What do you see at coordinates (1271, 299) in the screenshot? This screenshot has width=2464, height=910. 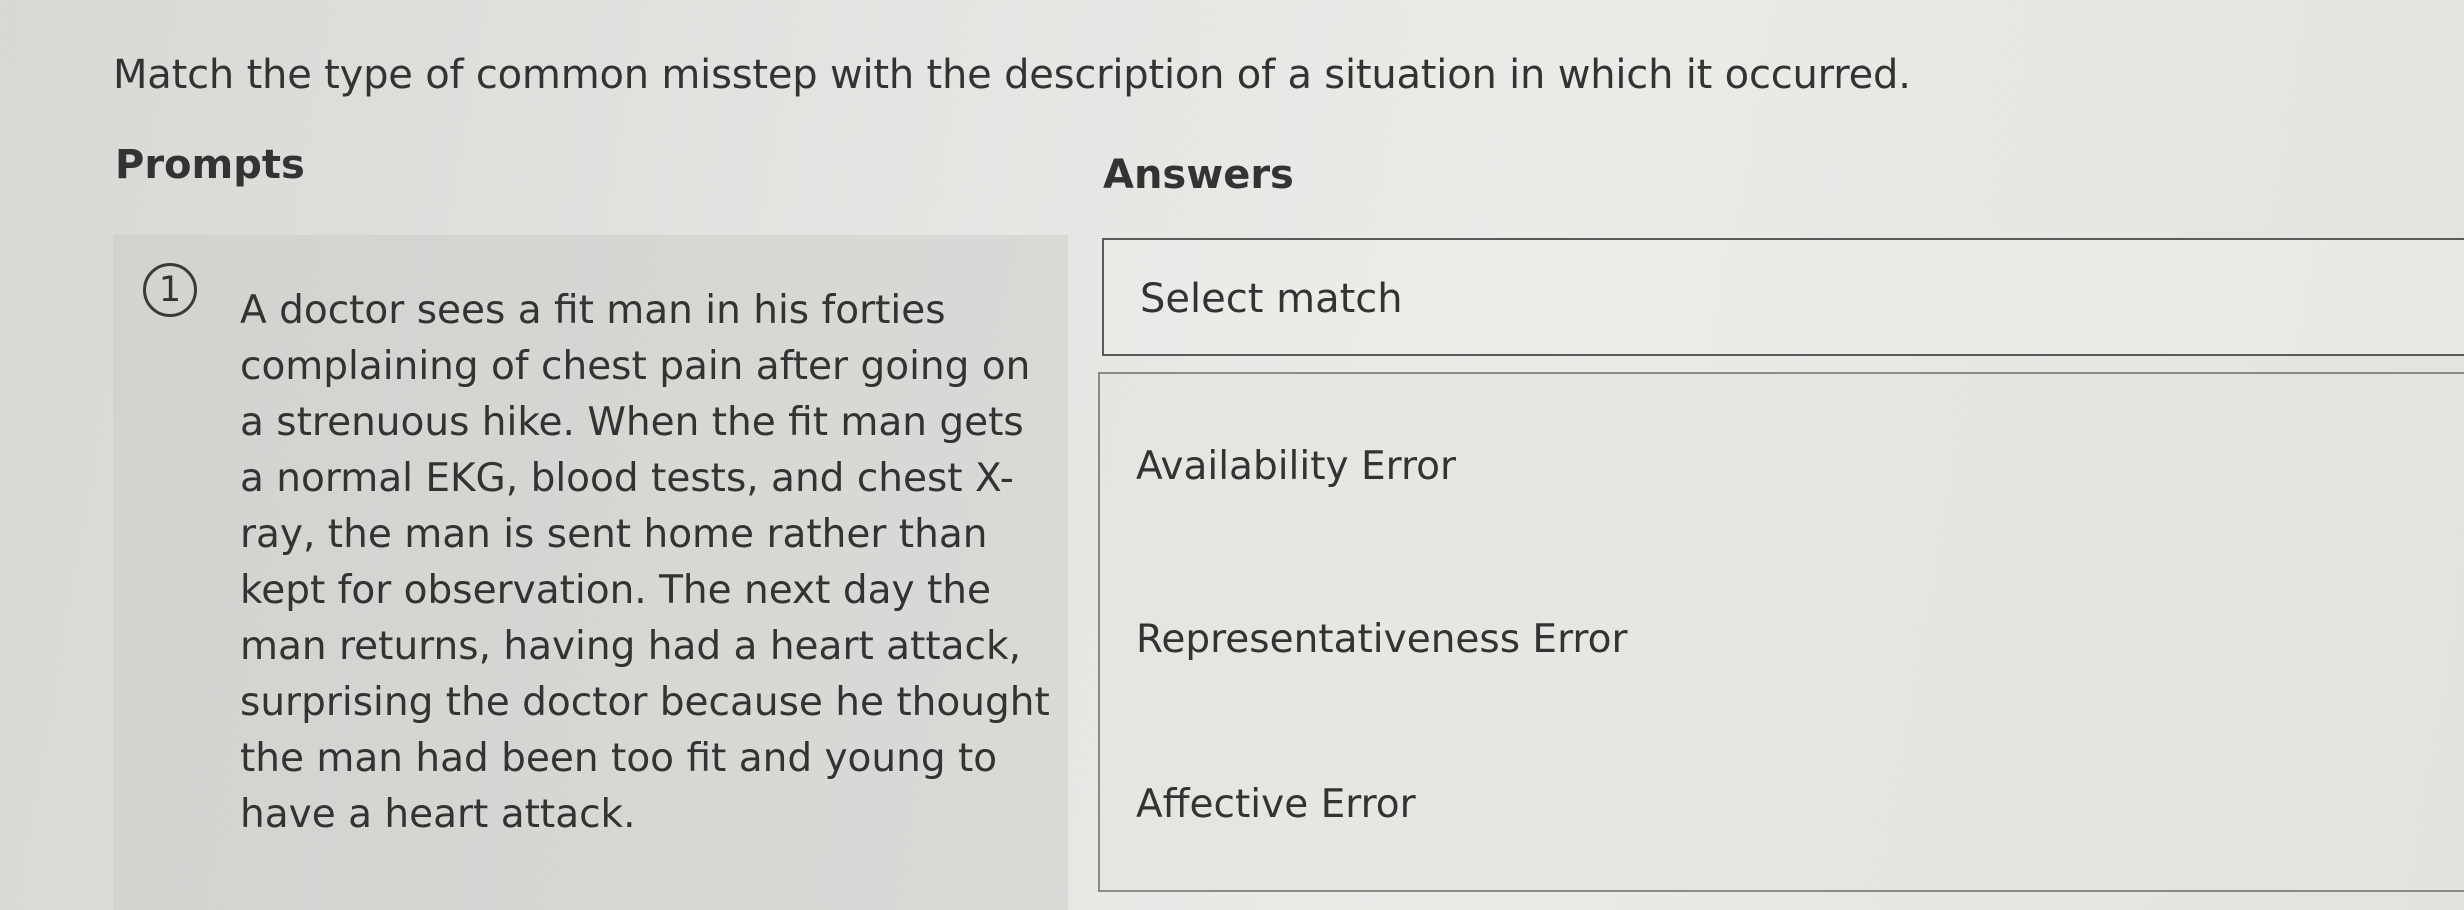 I see `select-placeholder: Select match` at bounding box center [1271, 299].